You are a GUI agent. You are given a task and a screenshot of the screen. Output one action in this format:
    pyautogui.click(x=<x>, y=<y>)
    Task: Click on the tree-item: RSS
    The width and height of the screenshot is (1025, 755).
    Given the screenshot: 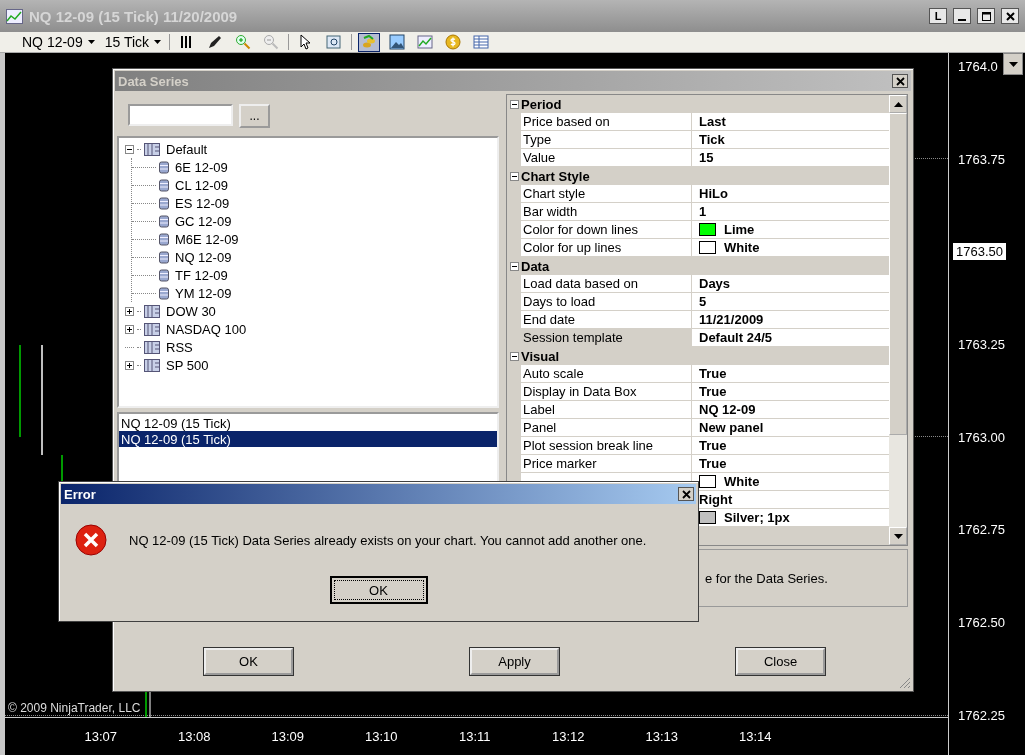 What is the action you would take?
    pyautogui.click(x=179, y=347)
    